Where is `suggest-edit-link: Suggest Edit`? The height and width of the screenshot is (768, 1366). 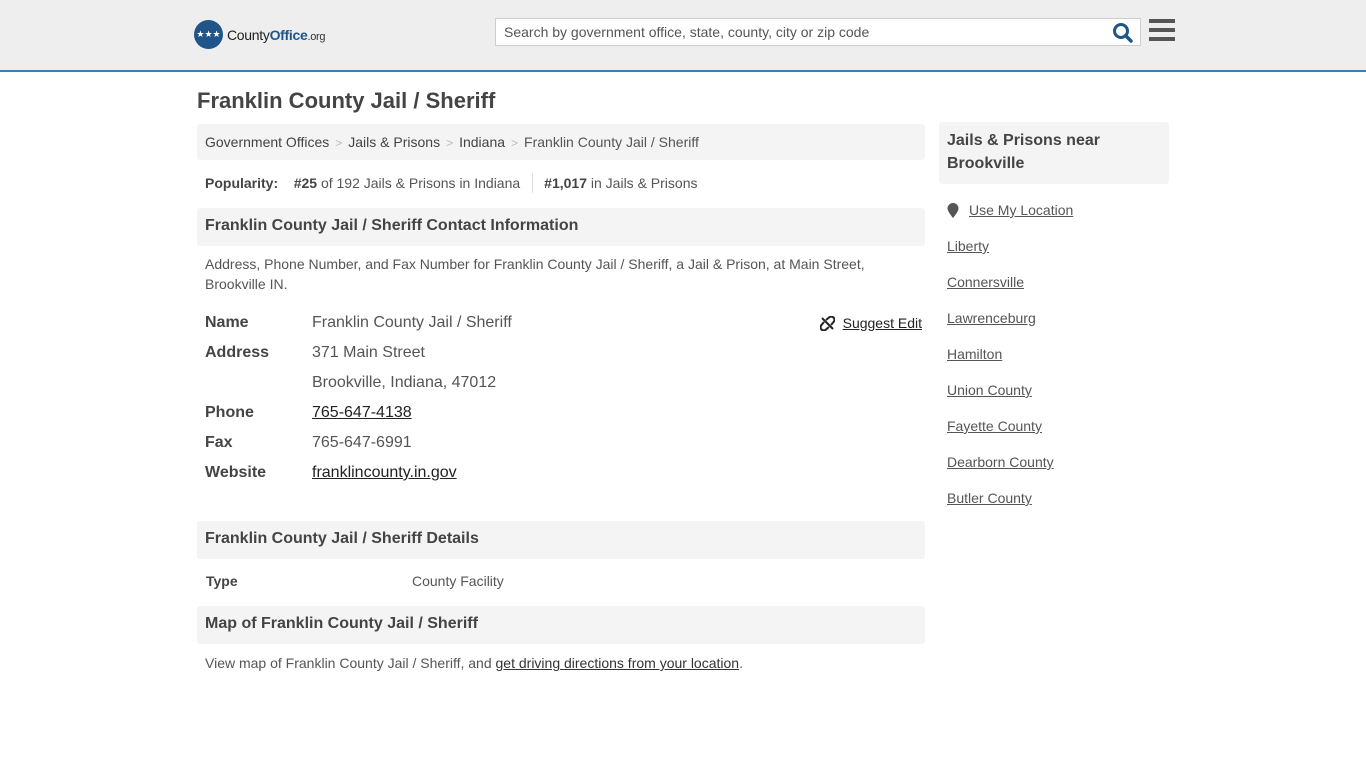
suggest-edit-link: Suggest Edit is located at coordinates (882, 323).